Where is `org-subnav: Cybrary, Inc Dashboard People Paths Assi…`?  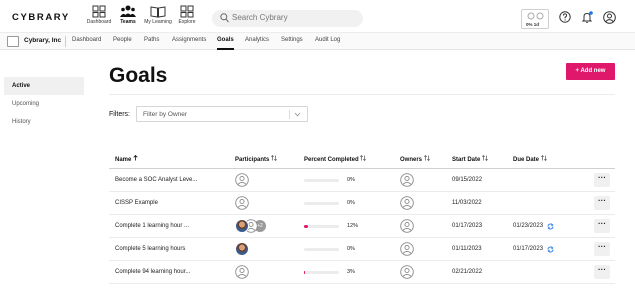 org-subnav: Cybrary, Inc Dashboard People Paths Assi… is located at coordinates (317, 41).